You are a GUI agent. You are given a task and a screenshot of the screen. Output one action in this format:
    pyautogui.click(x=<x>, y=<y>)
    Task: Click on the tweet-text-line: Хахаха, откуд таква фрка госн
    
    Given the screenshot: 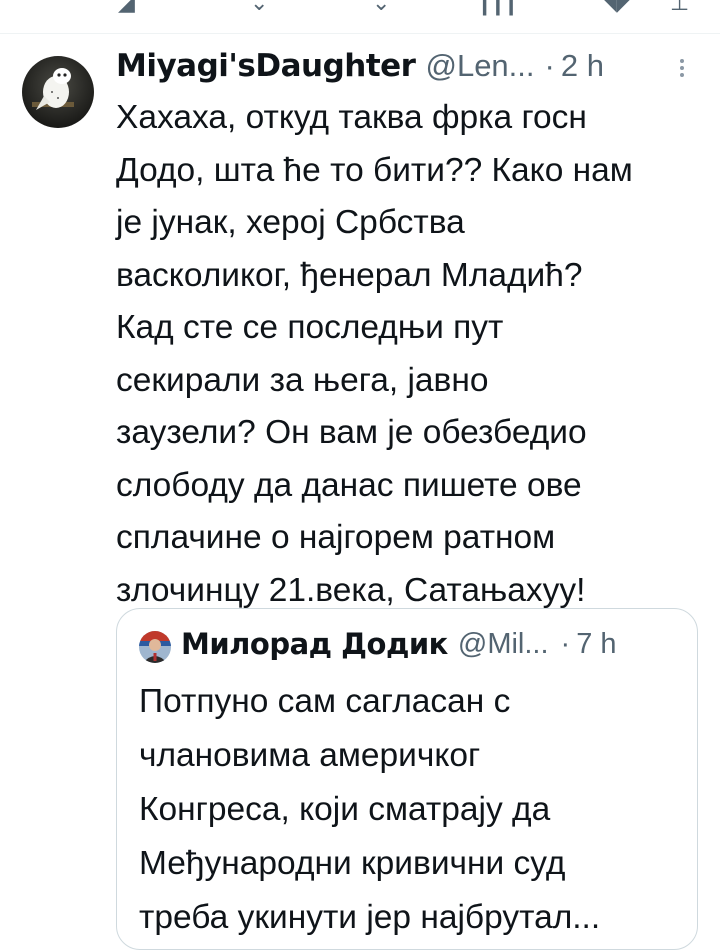 What is the action you would take?
    pyautogui.click(x=351, y=117)
    